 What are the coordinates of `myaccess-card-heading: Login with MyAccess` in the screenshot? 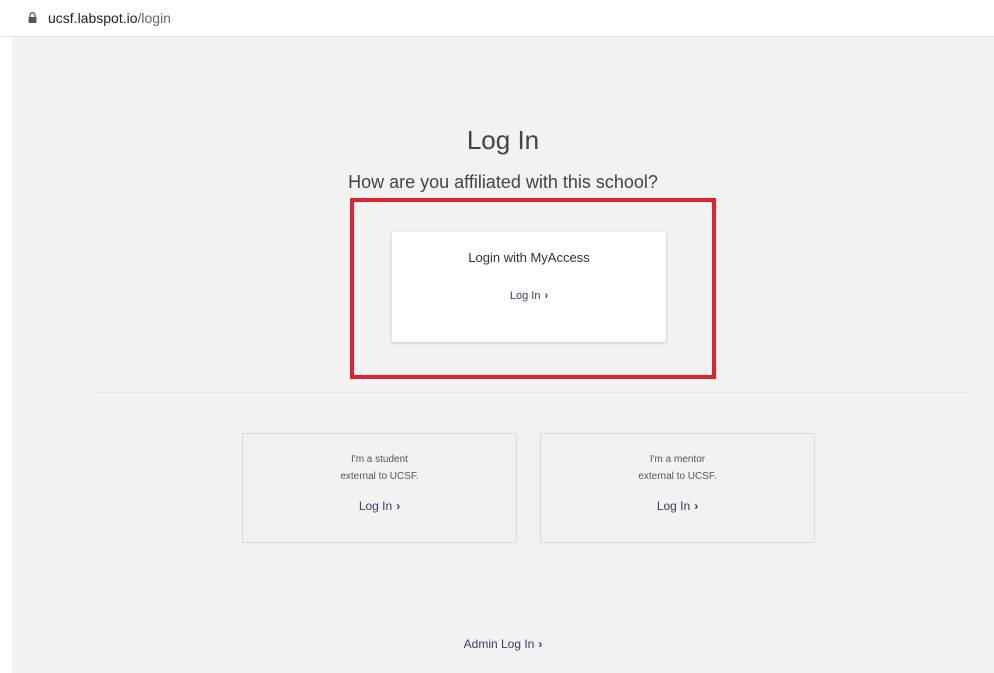 It's located at (529, 257).